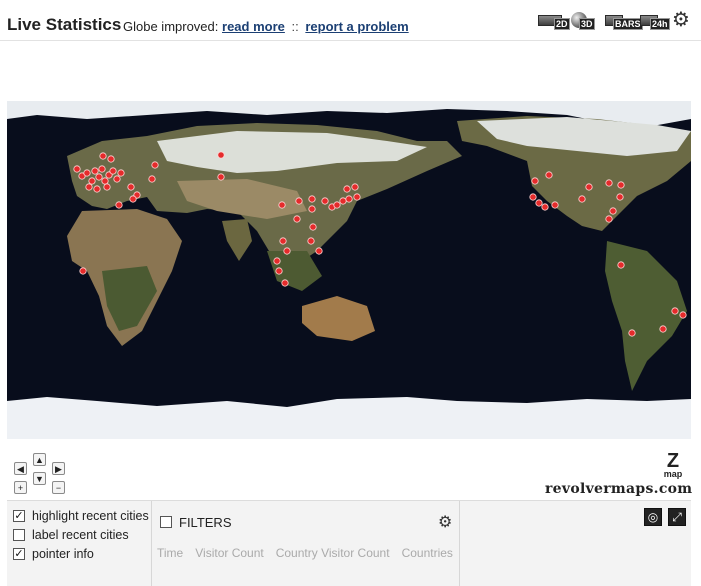  What do you see at coordinates (58, 487) in the screenshot?
I see `zoom-out-button: −` at bounding box center [58, 487].